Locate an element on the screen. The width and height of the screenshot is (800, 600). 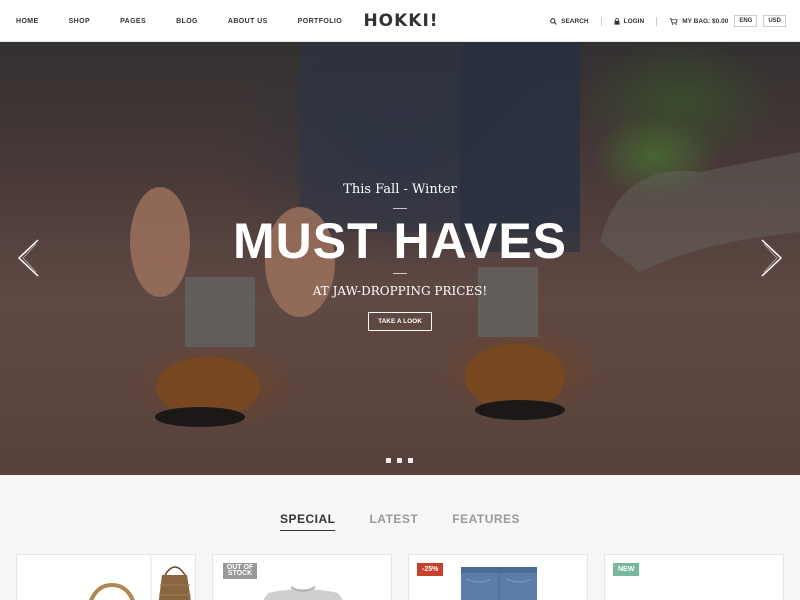
bag-link: MY BAG: $0.00 is located at coordinates (698, 21).